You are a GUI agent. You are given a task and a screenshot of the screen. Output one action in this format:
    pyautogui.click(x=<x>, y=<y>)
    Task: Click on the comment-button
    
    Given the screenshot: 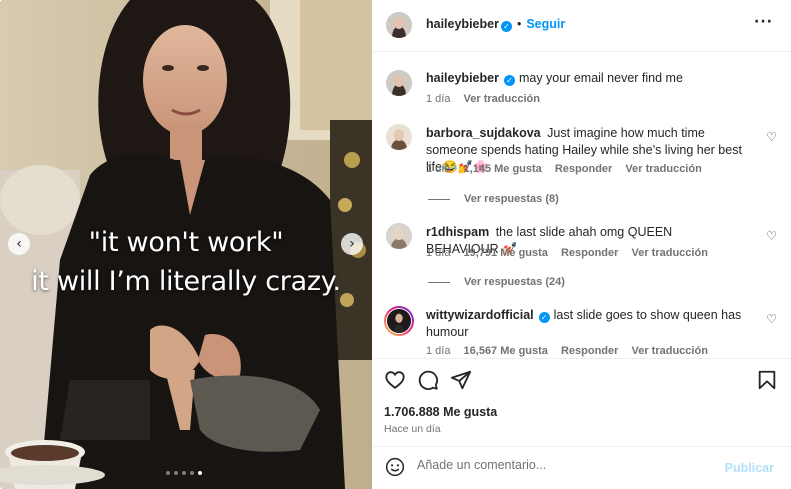 What is the action you would take?
    pyautogui.click(x=428, y=382)
    